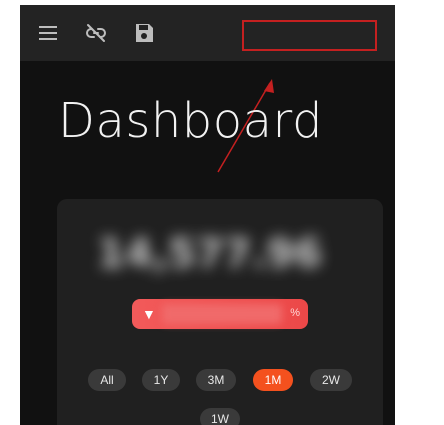  I want to click on left-margin, so click(10, 212).